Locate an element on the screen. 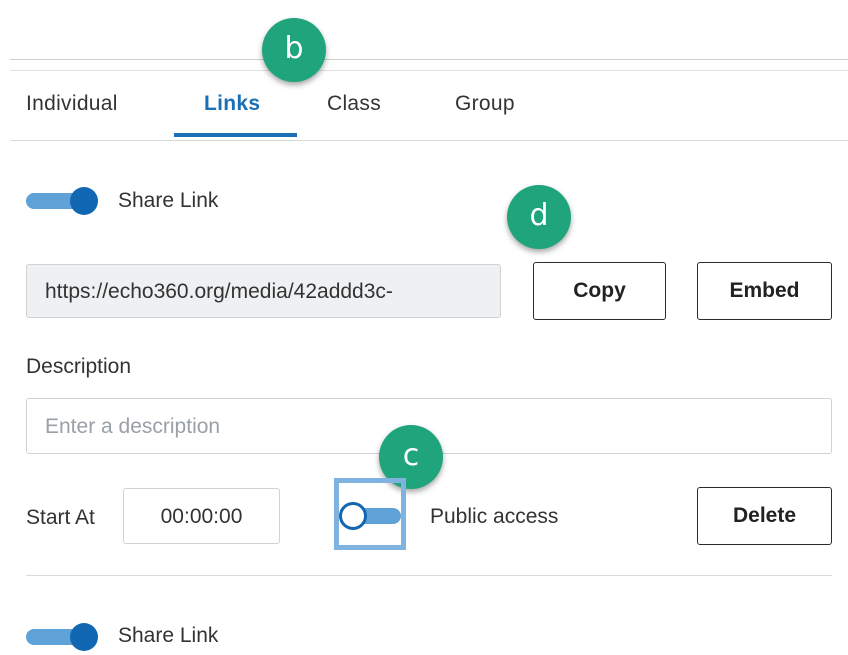 This screenshot has height=655, width=848. start-time-input: 00:00:00 is located at coordinates (201, 516).